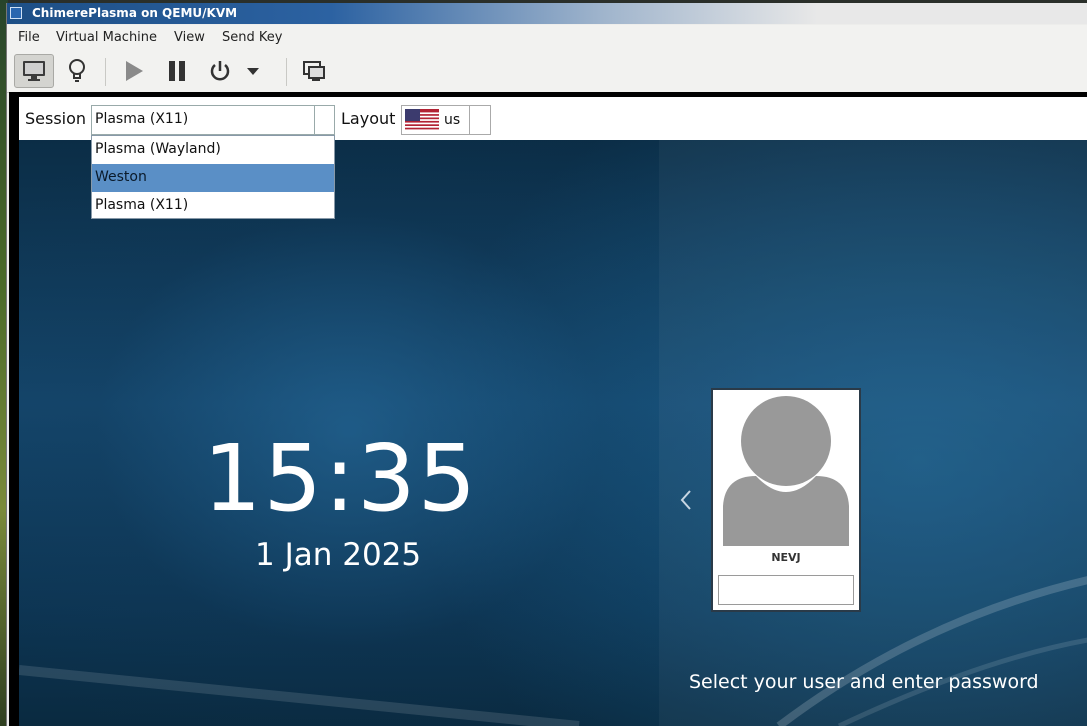 The height and width of the screenshot is (726, 1087). I want to click on menu-send-key: Send Key, so click(252, 37).